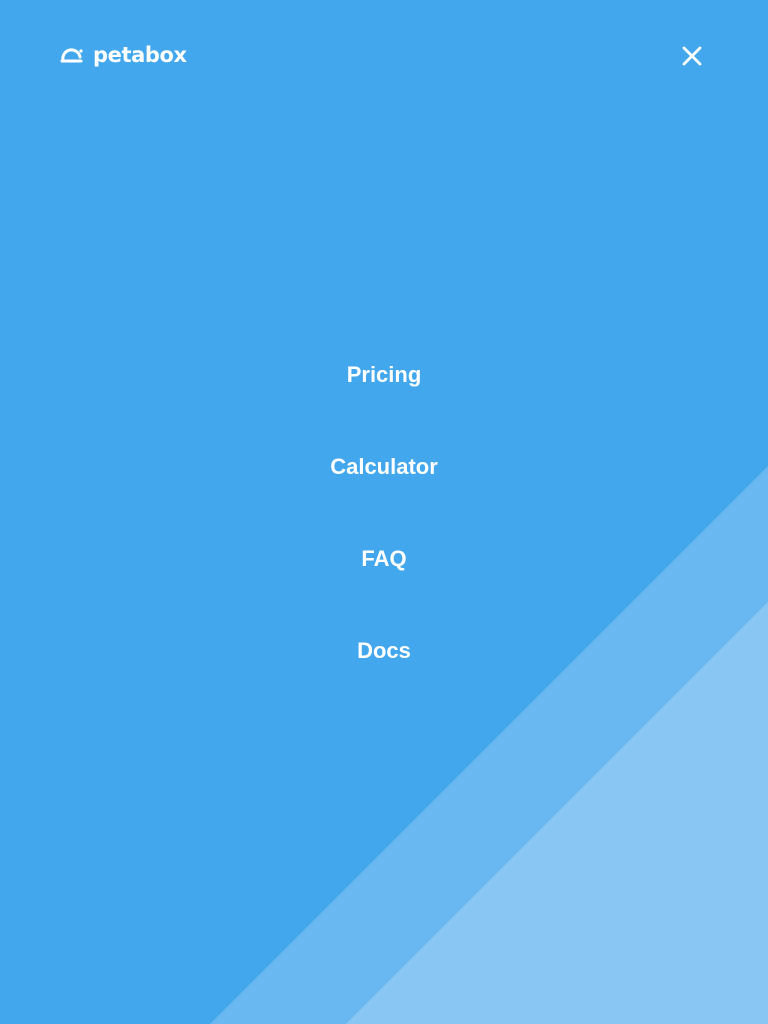 The image size is (768, 1024). Describe the element at coordinates (72, 55) in the screenshot. I see `cloud-icon` at that location.